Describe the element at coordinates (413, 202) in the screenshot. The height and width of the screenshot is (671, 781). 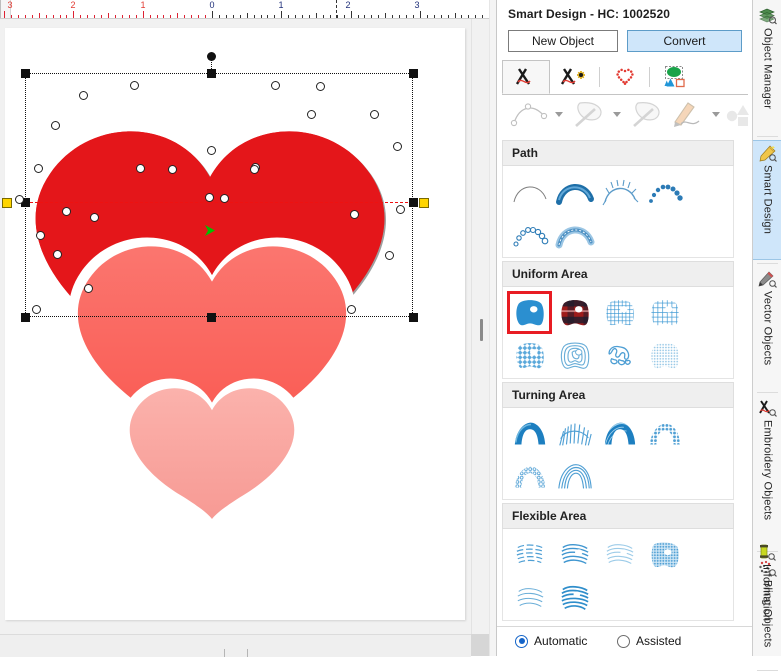
I see `resize-handle-middle-right` at that location.